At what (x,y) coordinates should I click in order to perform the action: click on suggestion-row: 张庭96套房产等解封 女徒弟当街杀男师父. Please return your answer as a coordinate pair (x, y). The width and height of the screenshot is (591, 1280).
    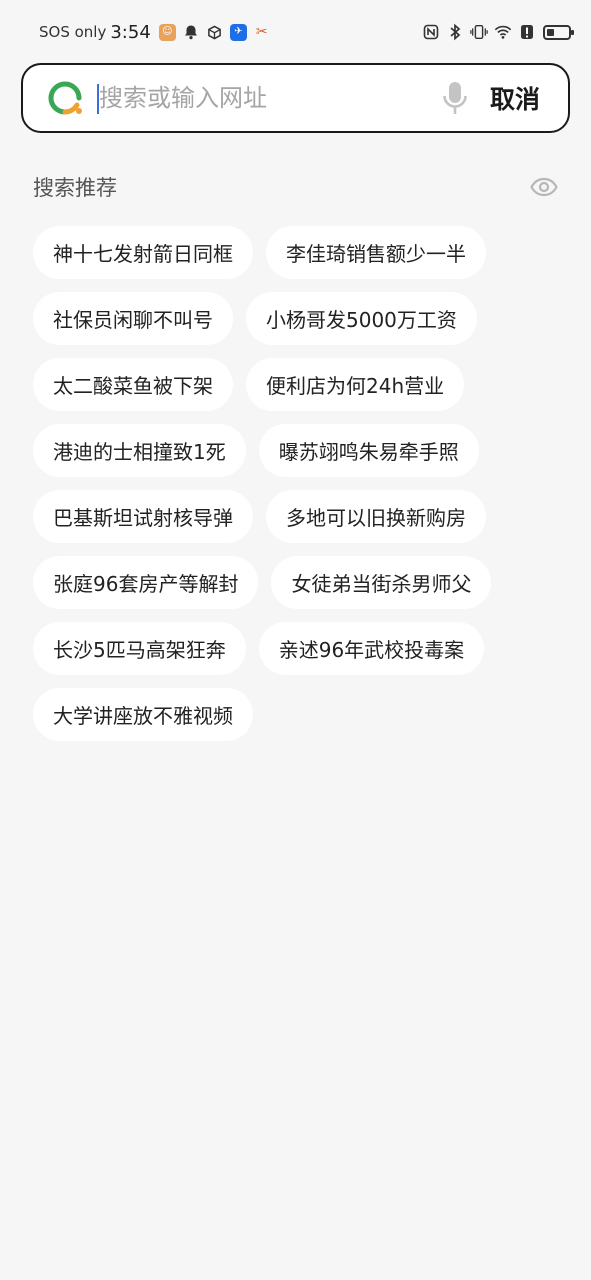
    Looking at the image, I should click on (295, 582).